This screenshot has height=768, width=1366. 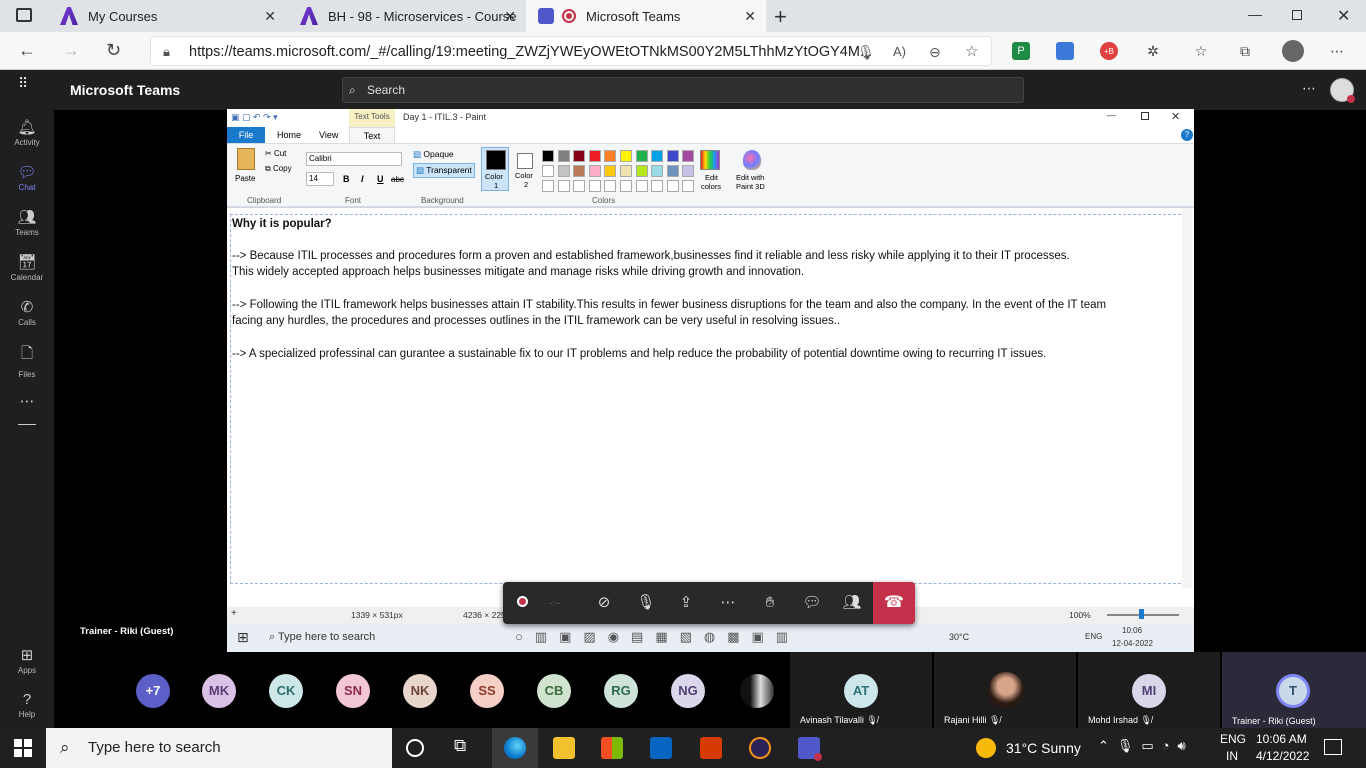 I want to click on participant-tile: AT Avinash Tilavalli 🎙︎̸, so click(x=861, y=690).